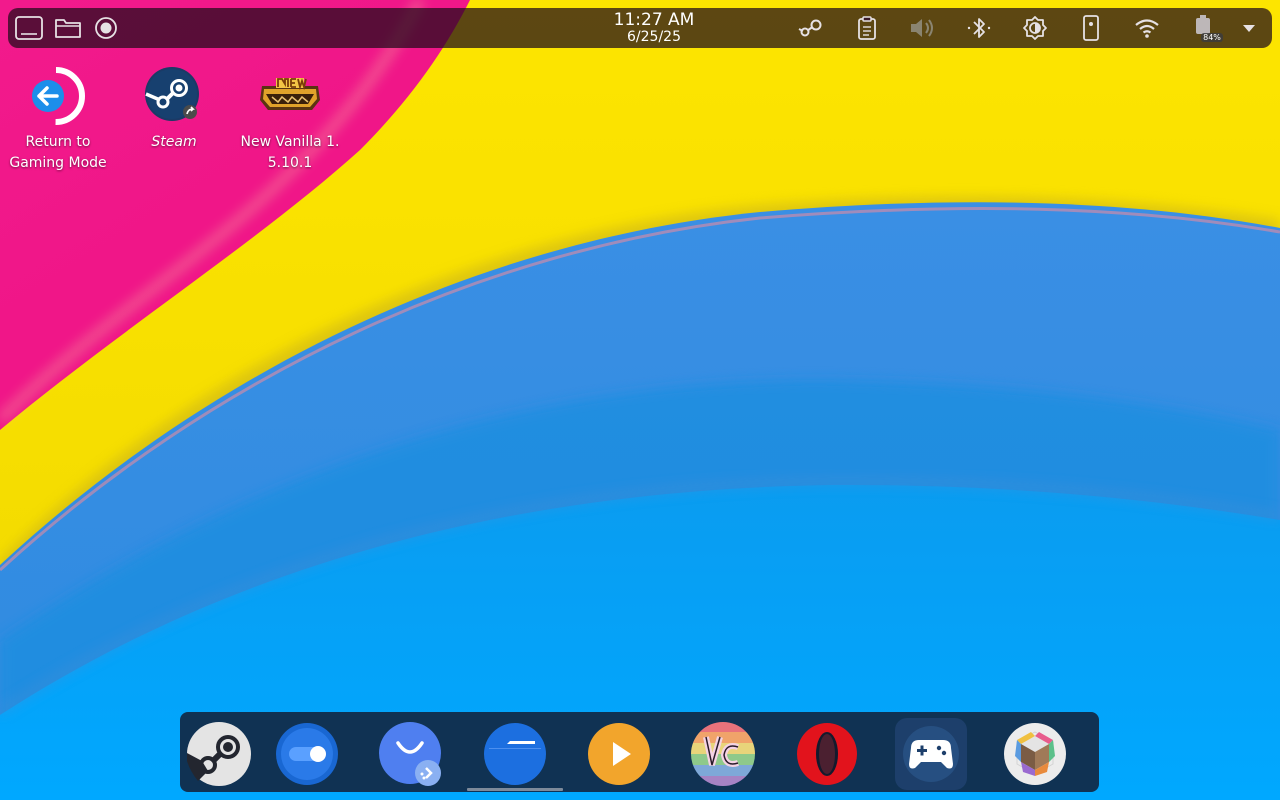 The width and height of the screenshot is (1280, 800). I want to click on desktop-icon-label: Return to Gaming Mode, so click(58, 152).